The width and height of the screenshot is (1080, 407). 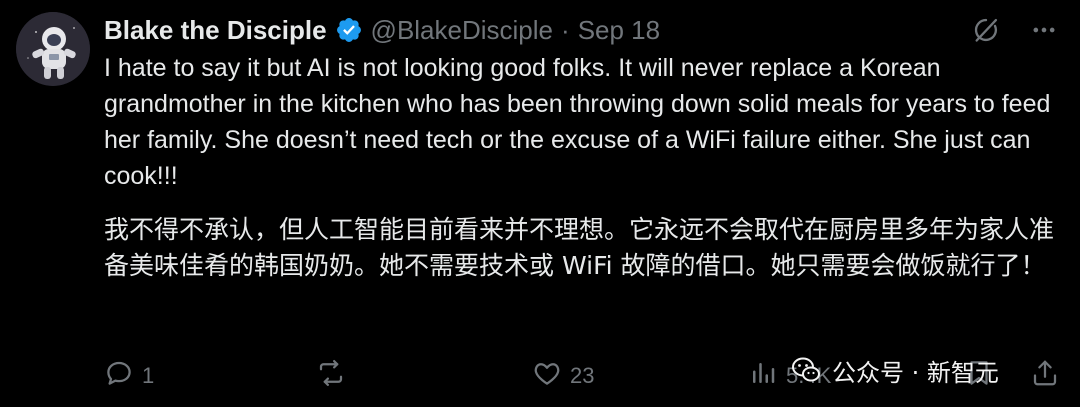 What do you see at coordinates (986, 30) in the screenshot?
I see `grok-icon` at bounding box center [986, 30].